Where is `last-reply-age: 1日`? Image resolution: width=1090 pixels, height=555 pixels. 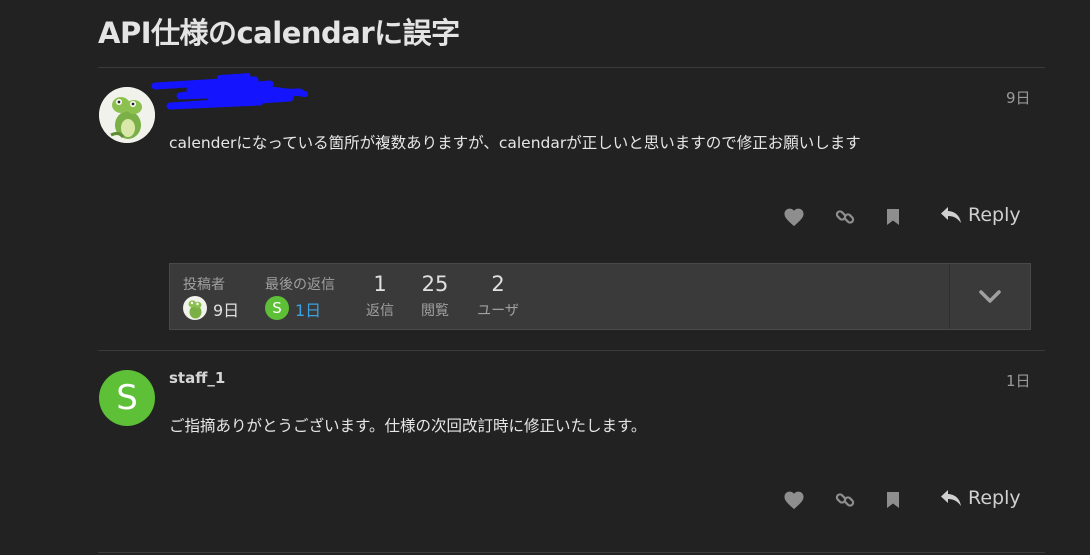
last-reply-age: 1日 is located at coordinates (308, 309).